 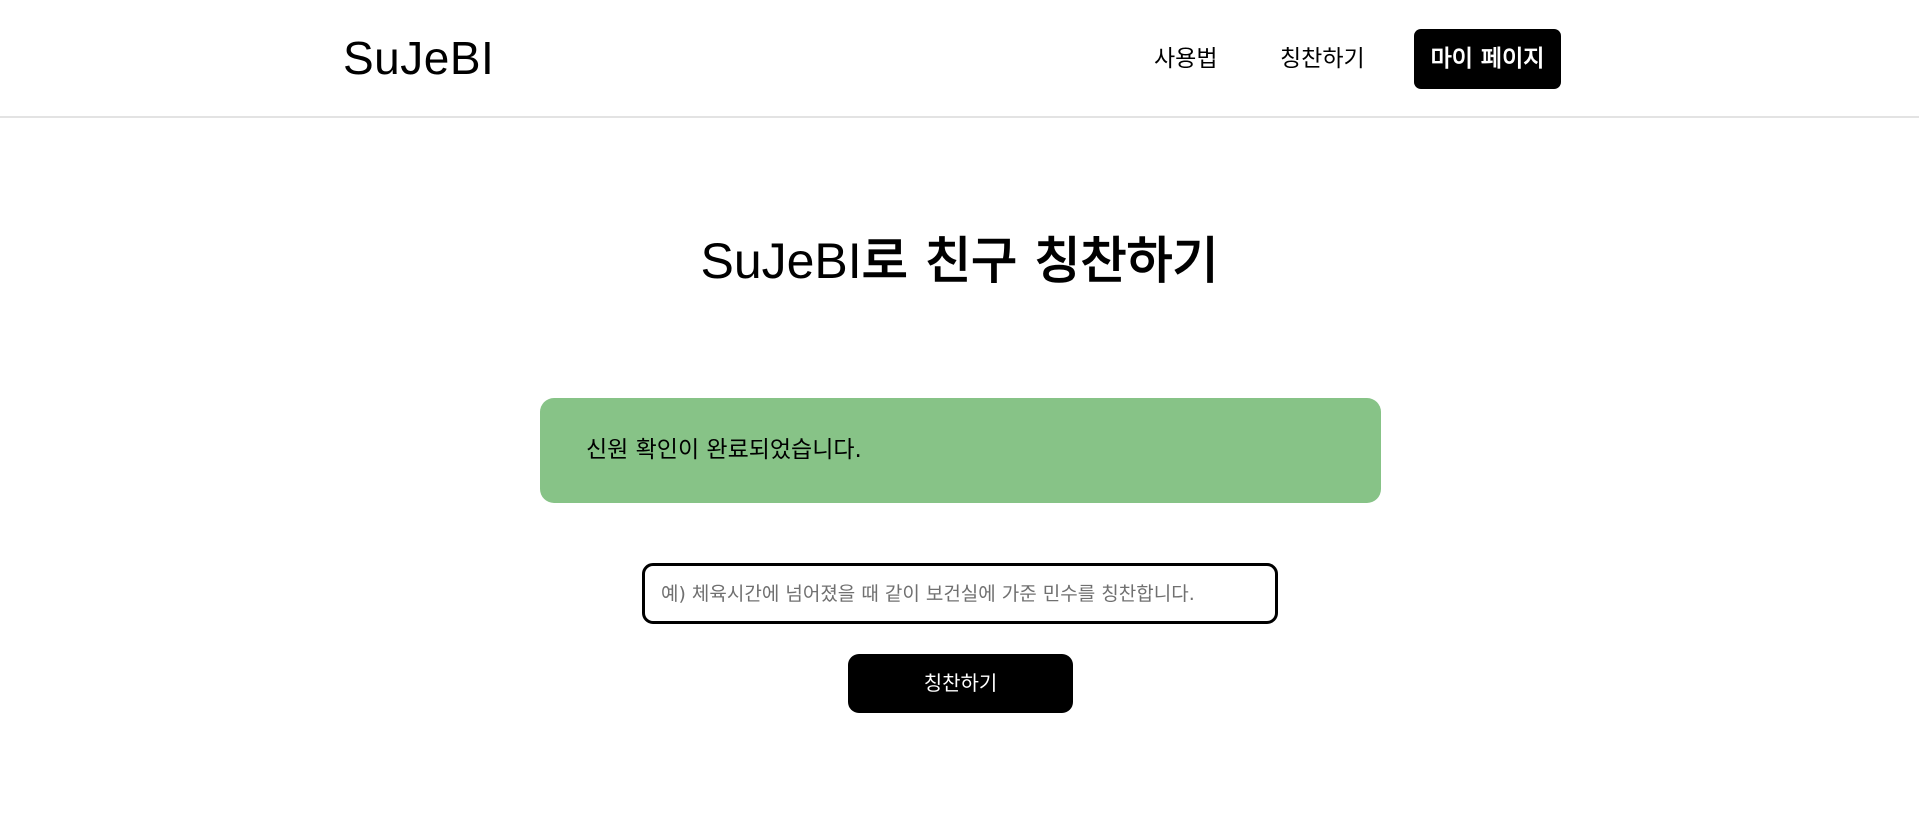 I want to click on nav-praise-link: 칭찬하기, so click(x=1322, y=59).